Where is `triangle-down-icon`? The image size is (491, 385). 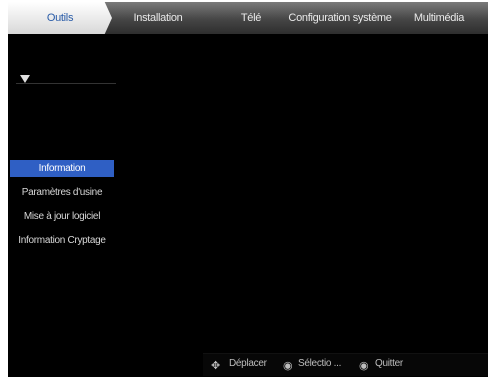
triangle-down-icon is located at coordinates (25, 79).